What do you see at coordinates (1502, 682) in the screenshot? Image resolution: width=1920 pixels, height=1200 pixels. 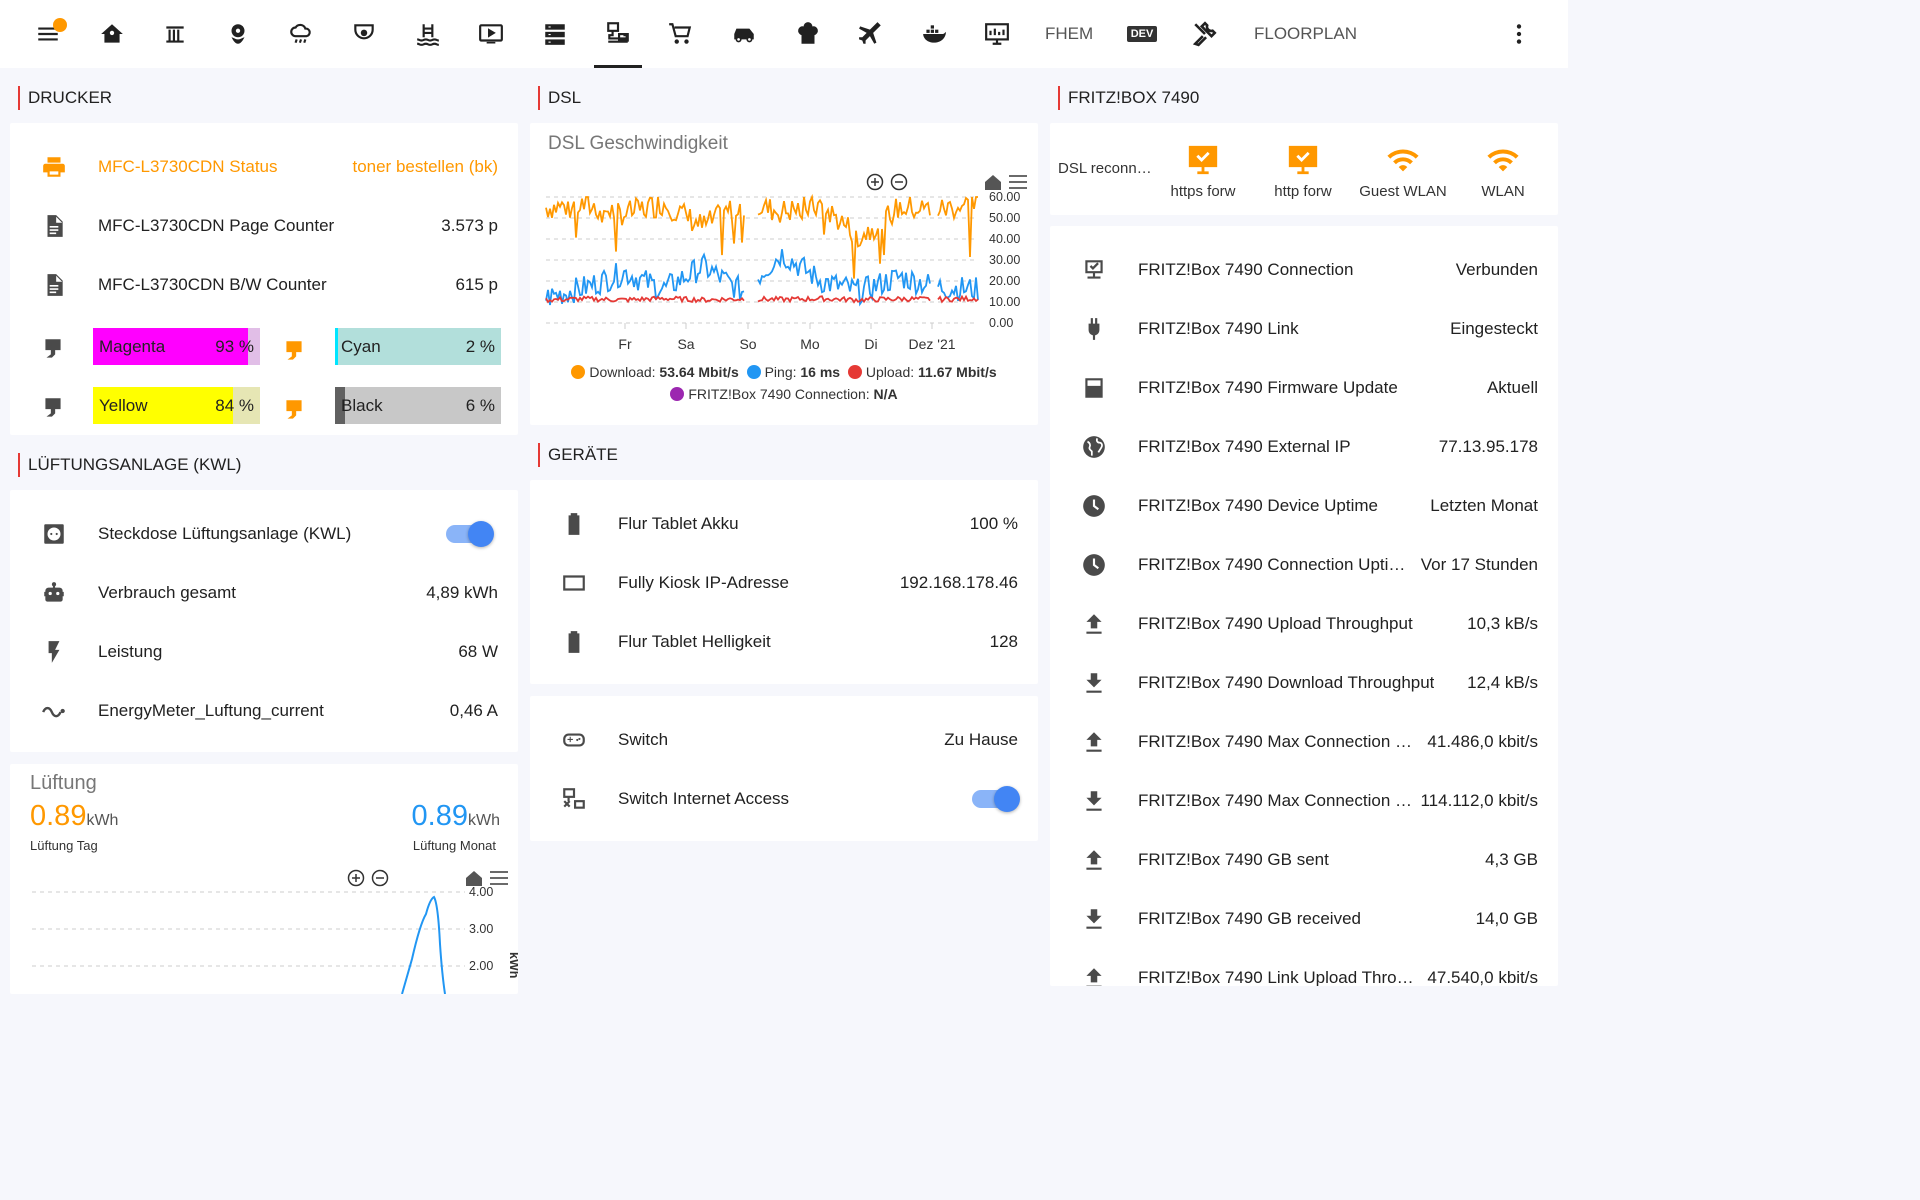 I see `fb-row-value: 12,4 kB/s` at bounding box center [1502, 682].